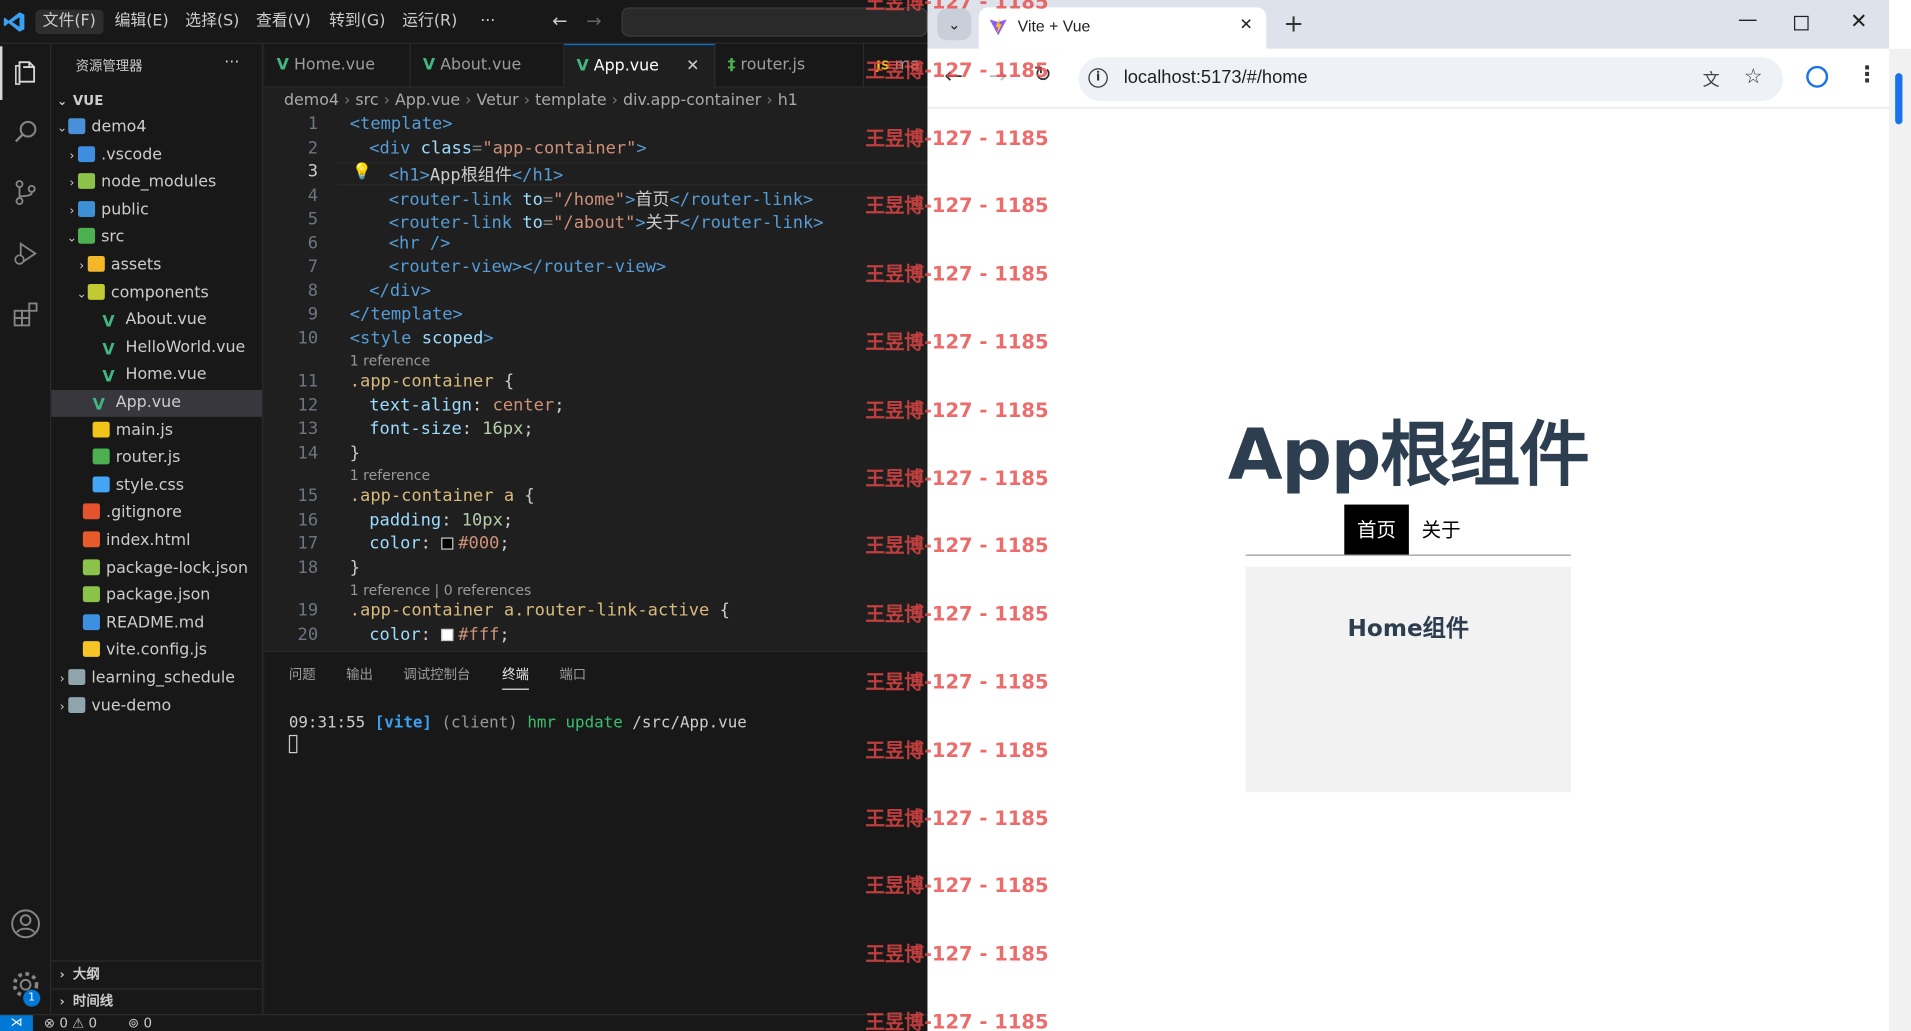 The image size is (1911, 1031). Describe the element at coordinates (488, 65) in the screenshot. I see `tab-about-vue: V About.vue` at that location.